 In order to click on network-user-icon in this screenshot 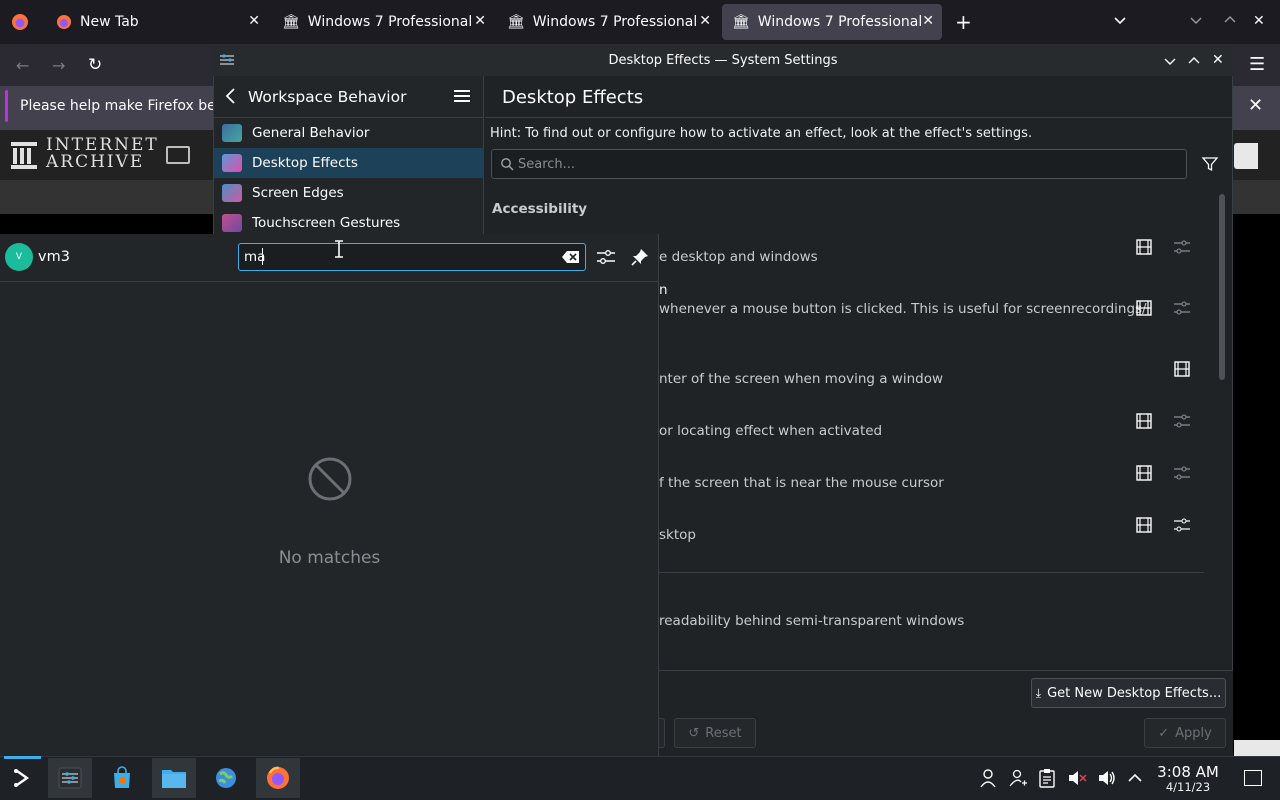, I will do `click(1018, 778)`.